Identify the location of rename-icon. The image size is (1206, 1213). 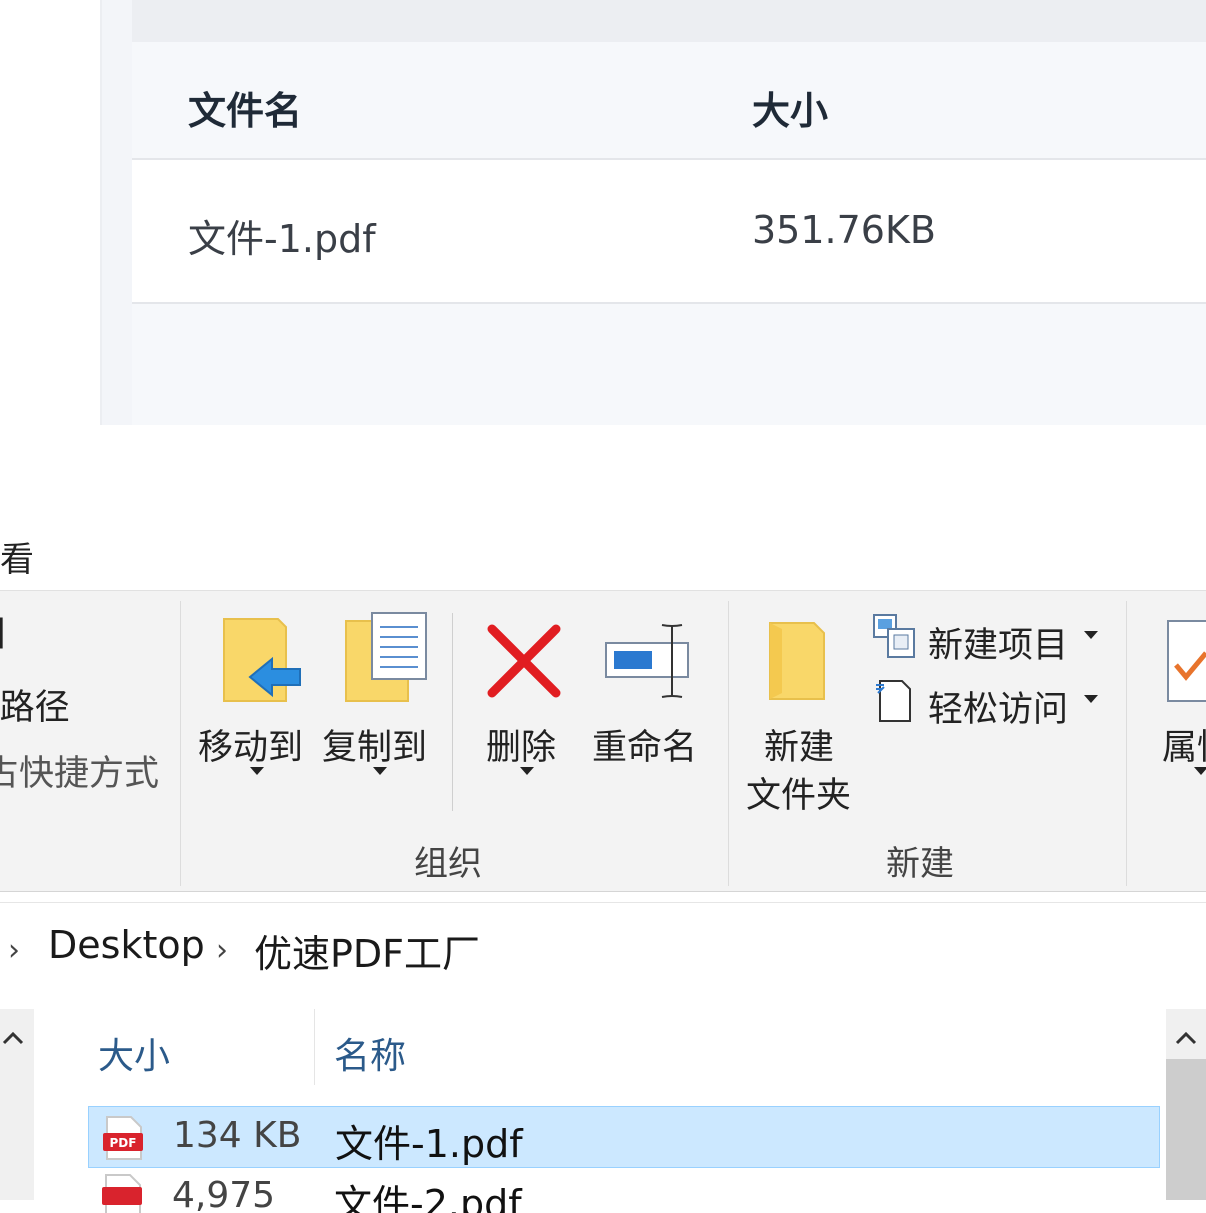
(647, 661).